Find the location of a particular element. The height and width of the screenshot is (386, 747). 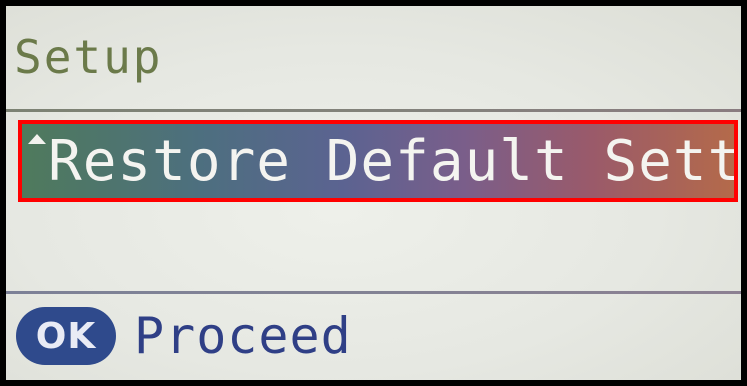

title-divider is located at coordinates (373, 110).